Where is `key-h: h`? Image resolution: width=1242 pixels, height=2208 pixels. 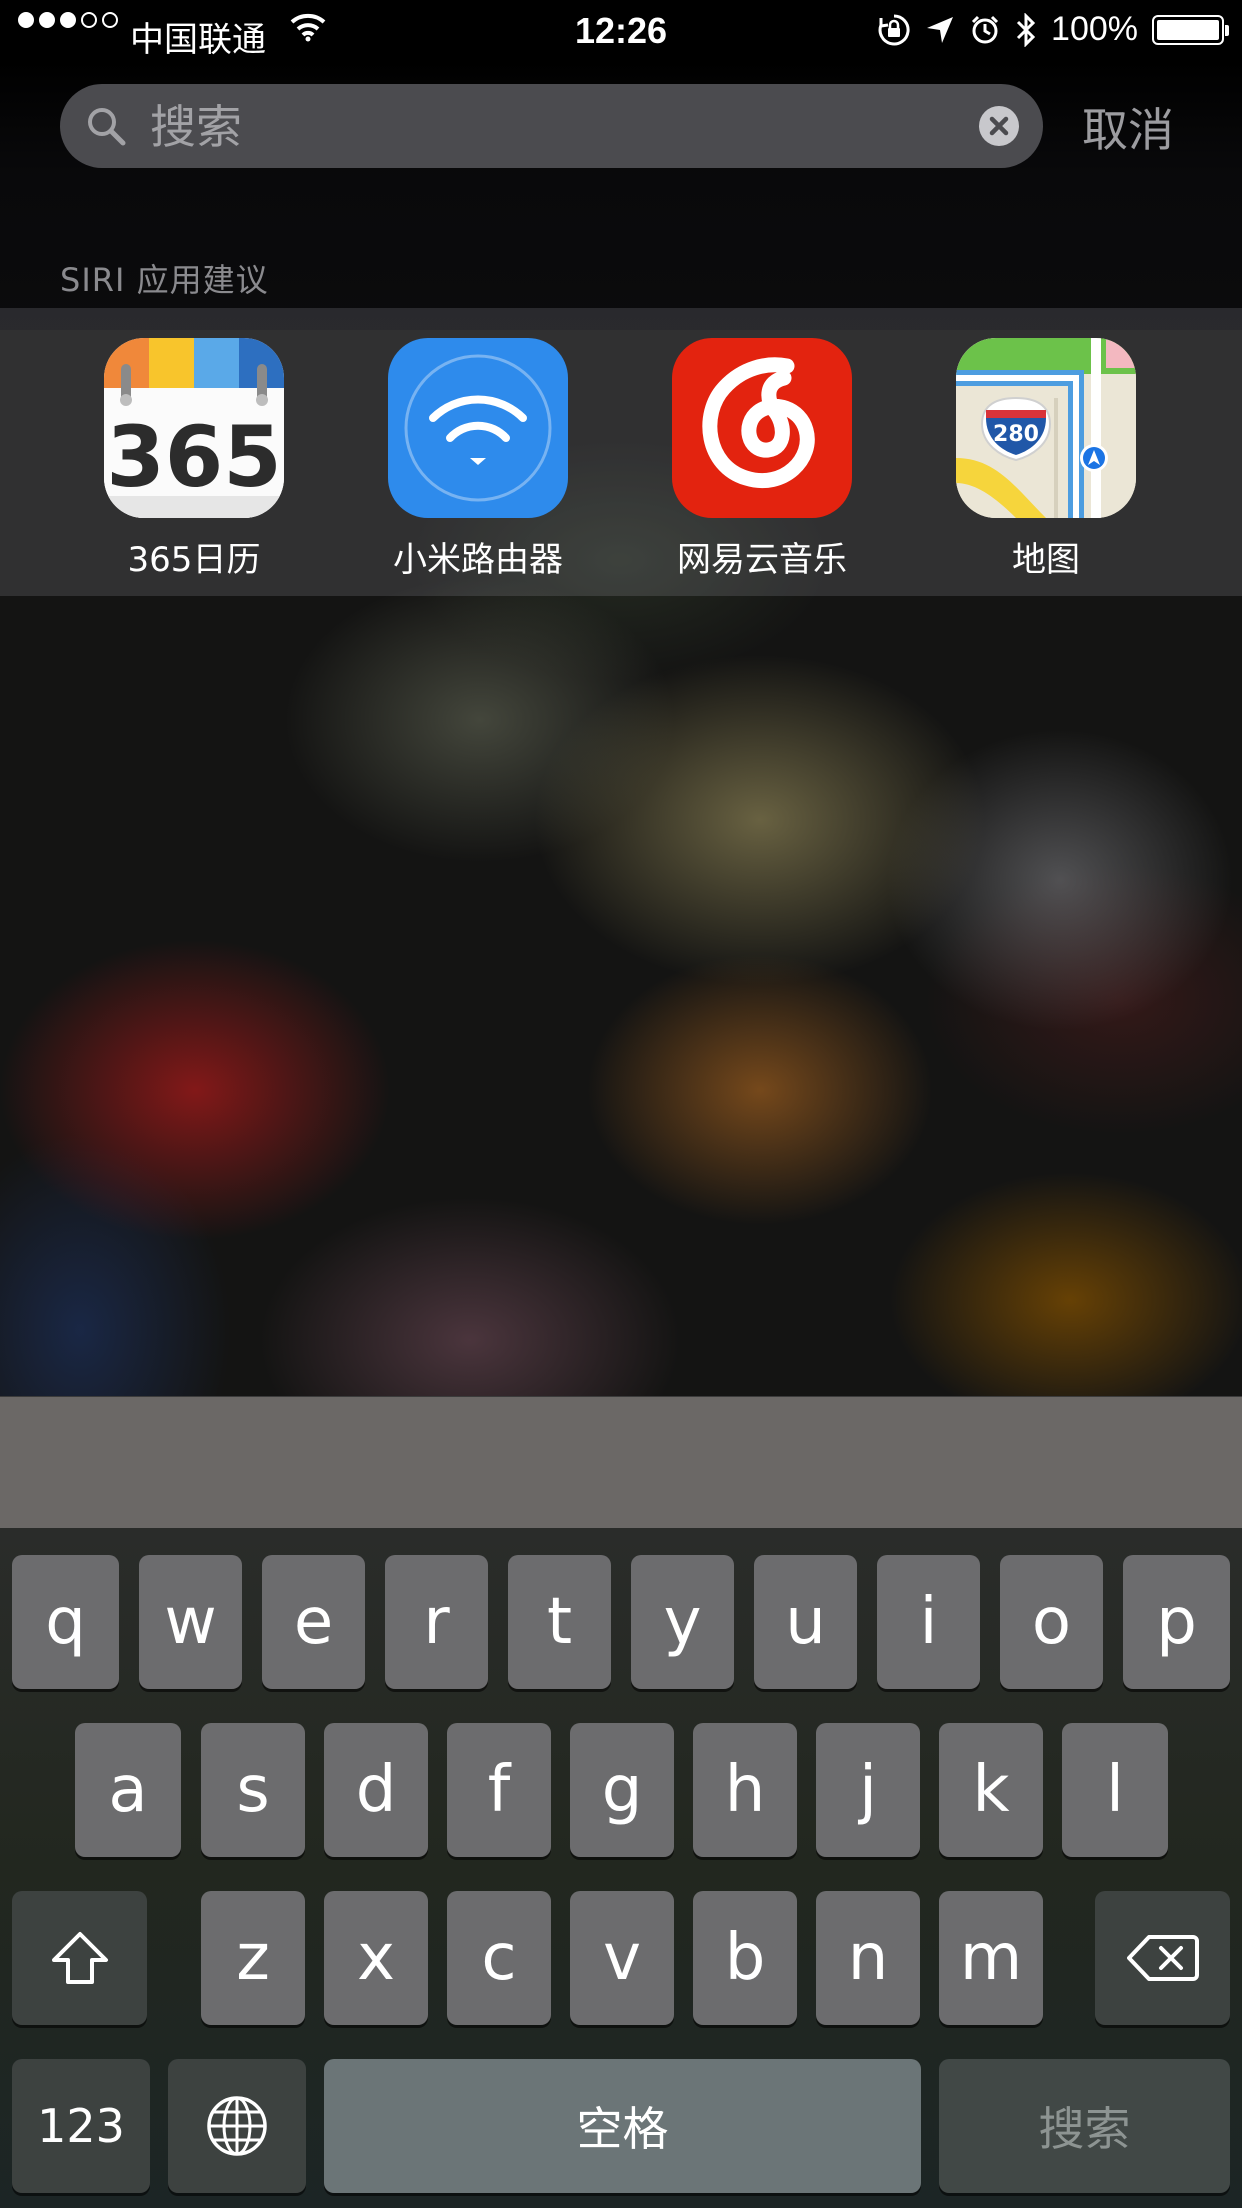
key-h: h is located at coordinates (745, 1790).